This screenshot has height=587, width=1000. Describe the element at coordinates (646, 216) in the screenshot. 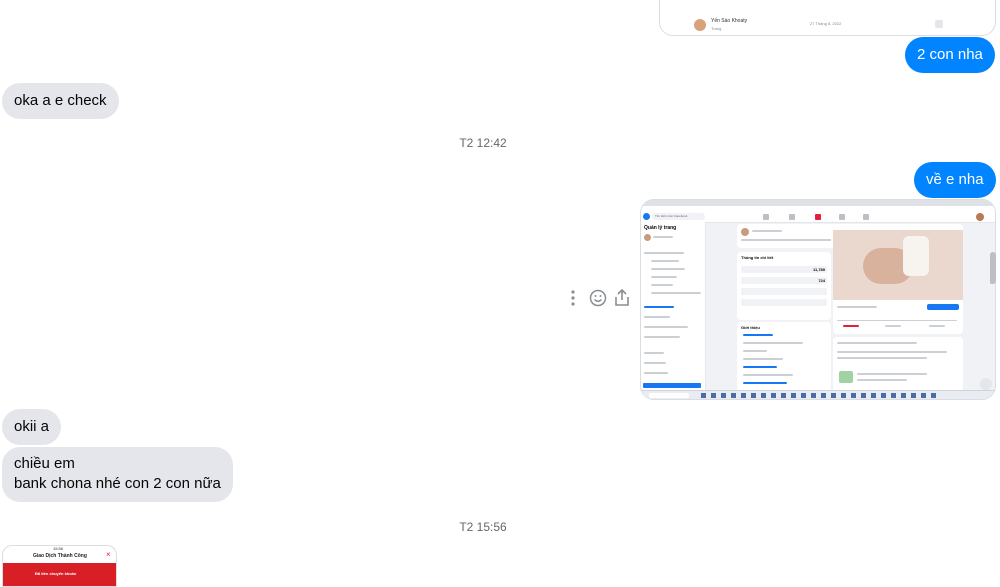

I see `fb-logo-icon` at that location.